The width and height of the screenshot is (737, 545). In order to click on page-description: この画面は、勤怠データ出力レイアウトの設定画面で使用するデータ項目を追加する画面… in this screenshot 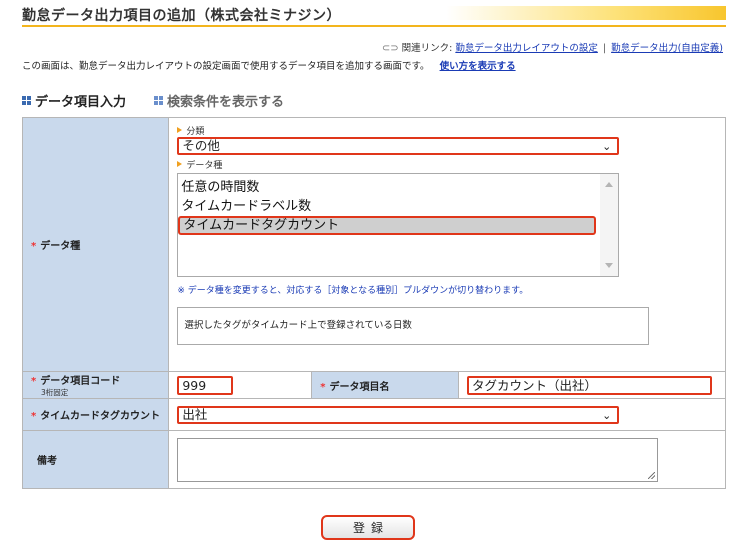, I will do `click(269, 65)`.